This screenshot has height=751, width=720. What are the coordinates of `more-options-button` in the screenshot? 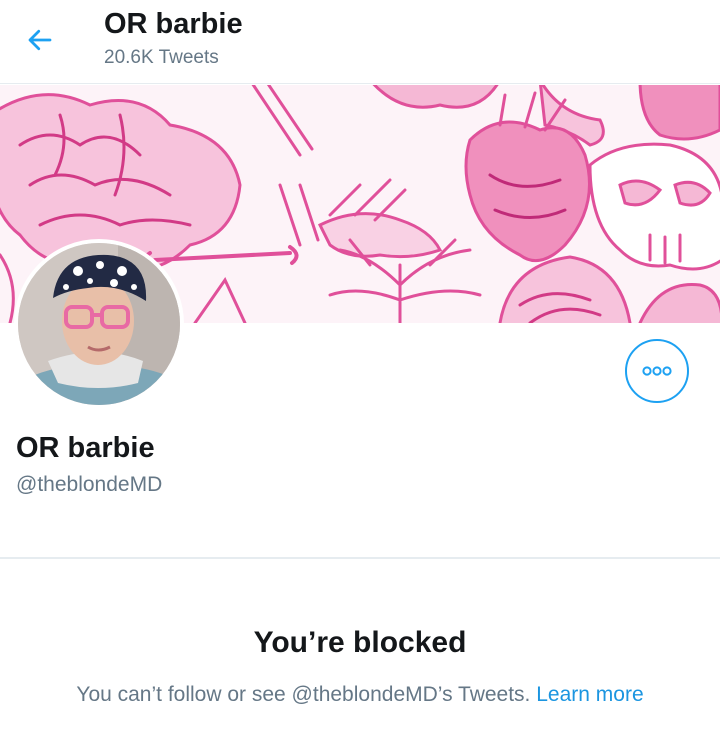 It's located at (657, 371).